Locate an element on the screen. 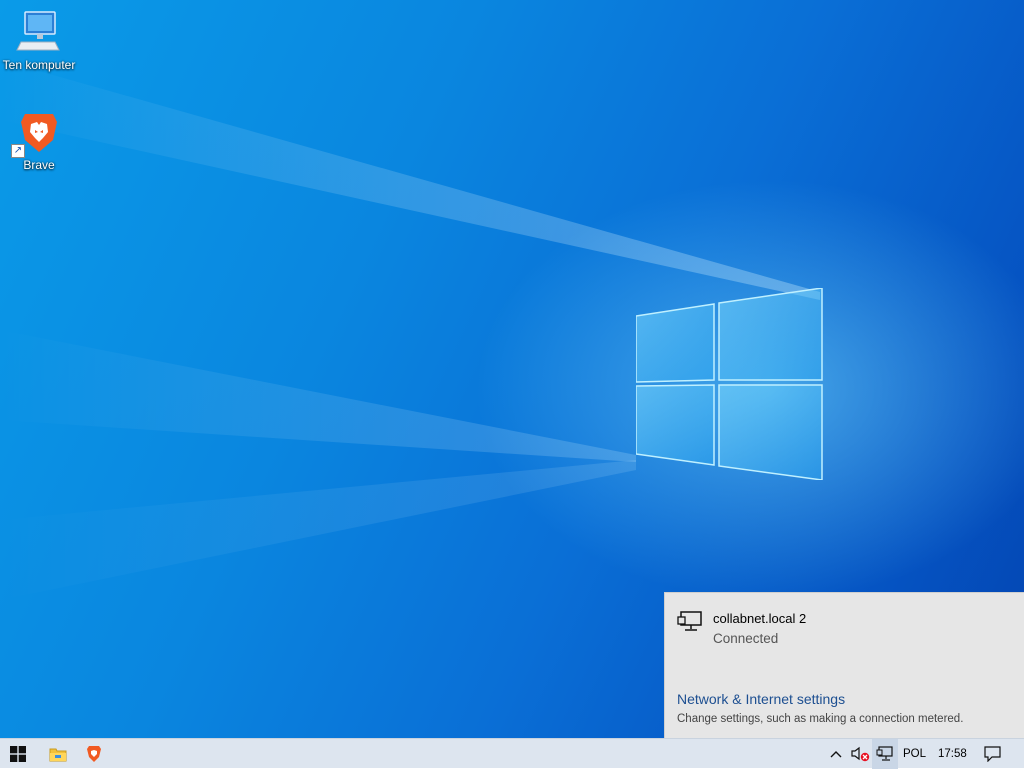  taskbar: POL 17:58 is located at coordinates (512, 753).